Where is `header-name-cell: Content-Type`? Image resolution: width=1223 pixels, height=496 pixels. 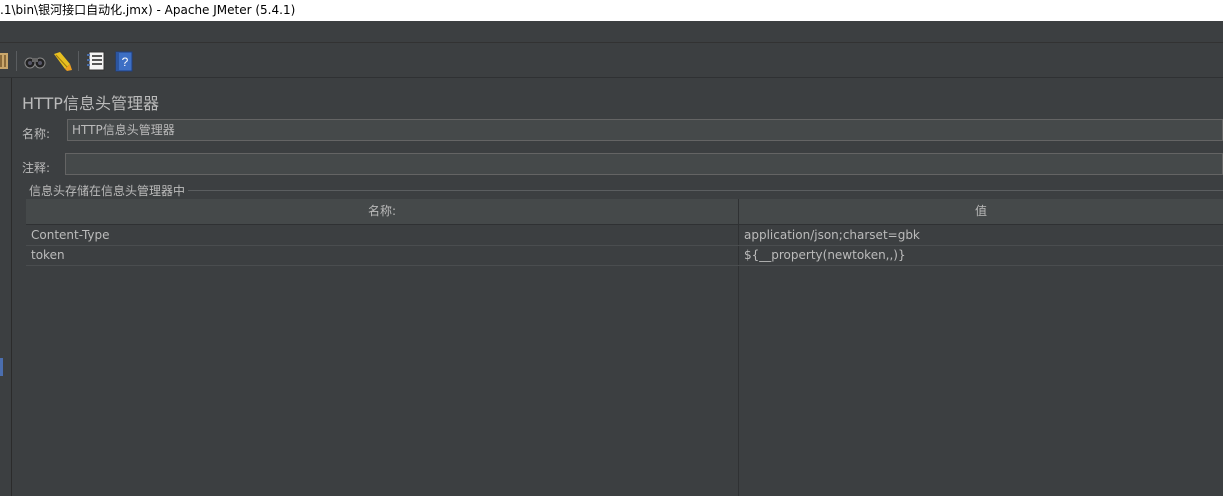 header-name-cell: Content-Type is located at coordinates (381, 235).